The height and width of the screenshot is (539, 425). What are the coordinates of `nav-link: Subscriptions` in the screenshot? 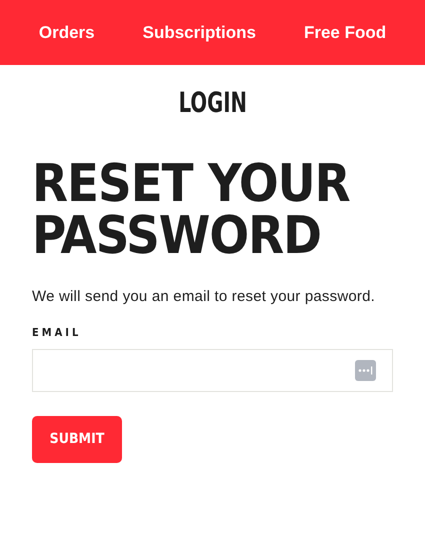 It's located at (199, 33).